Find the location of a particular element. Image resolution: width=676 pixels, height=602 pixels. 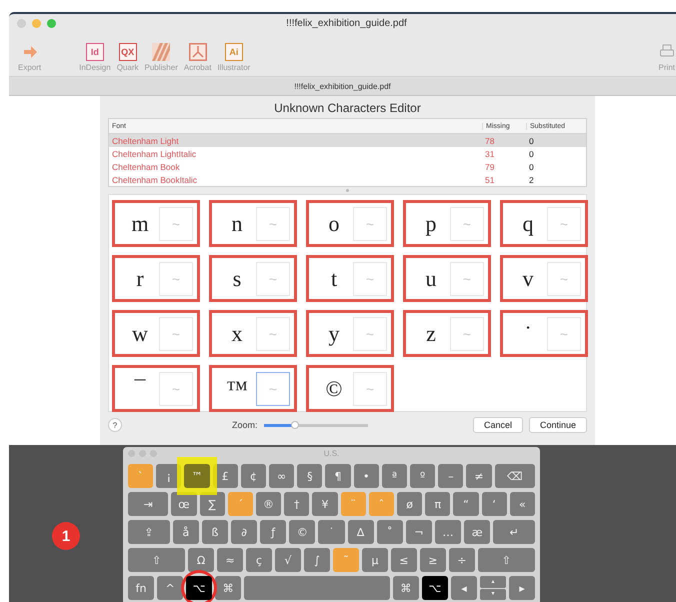

glyph: v is located at coordinates (528, 279).